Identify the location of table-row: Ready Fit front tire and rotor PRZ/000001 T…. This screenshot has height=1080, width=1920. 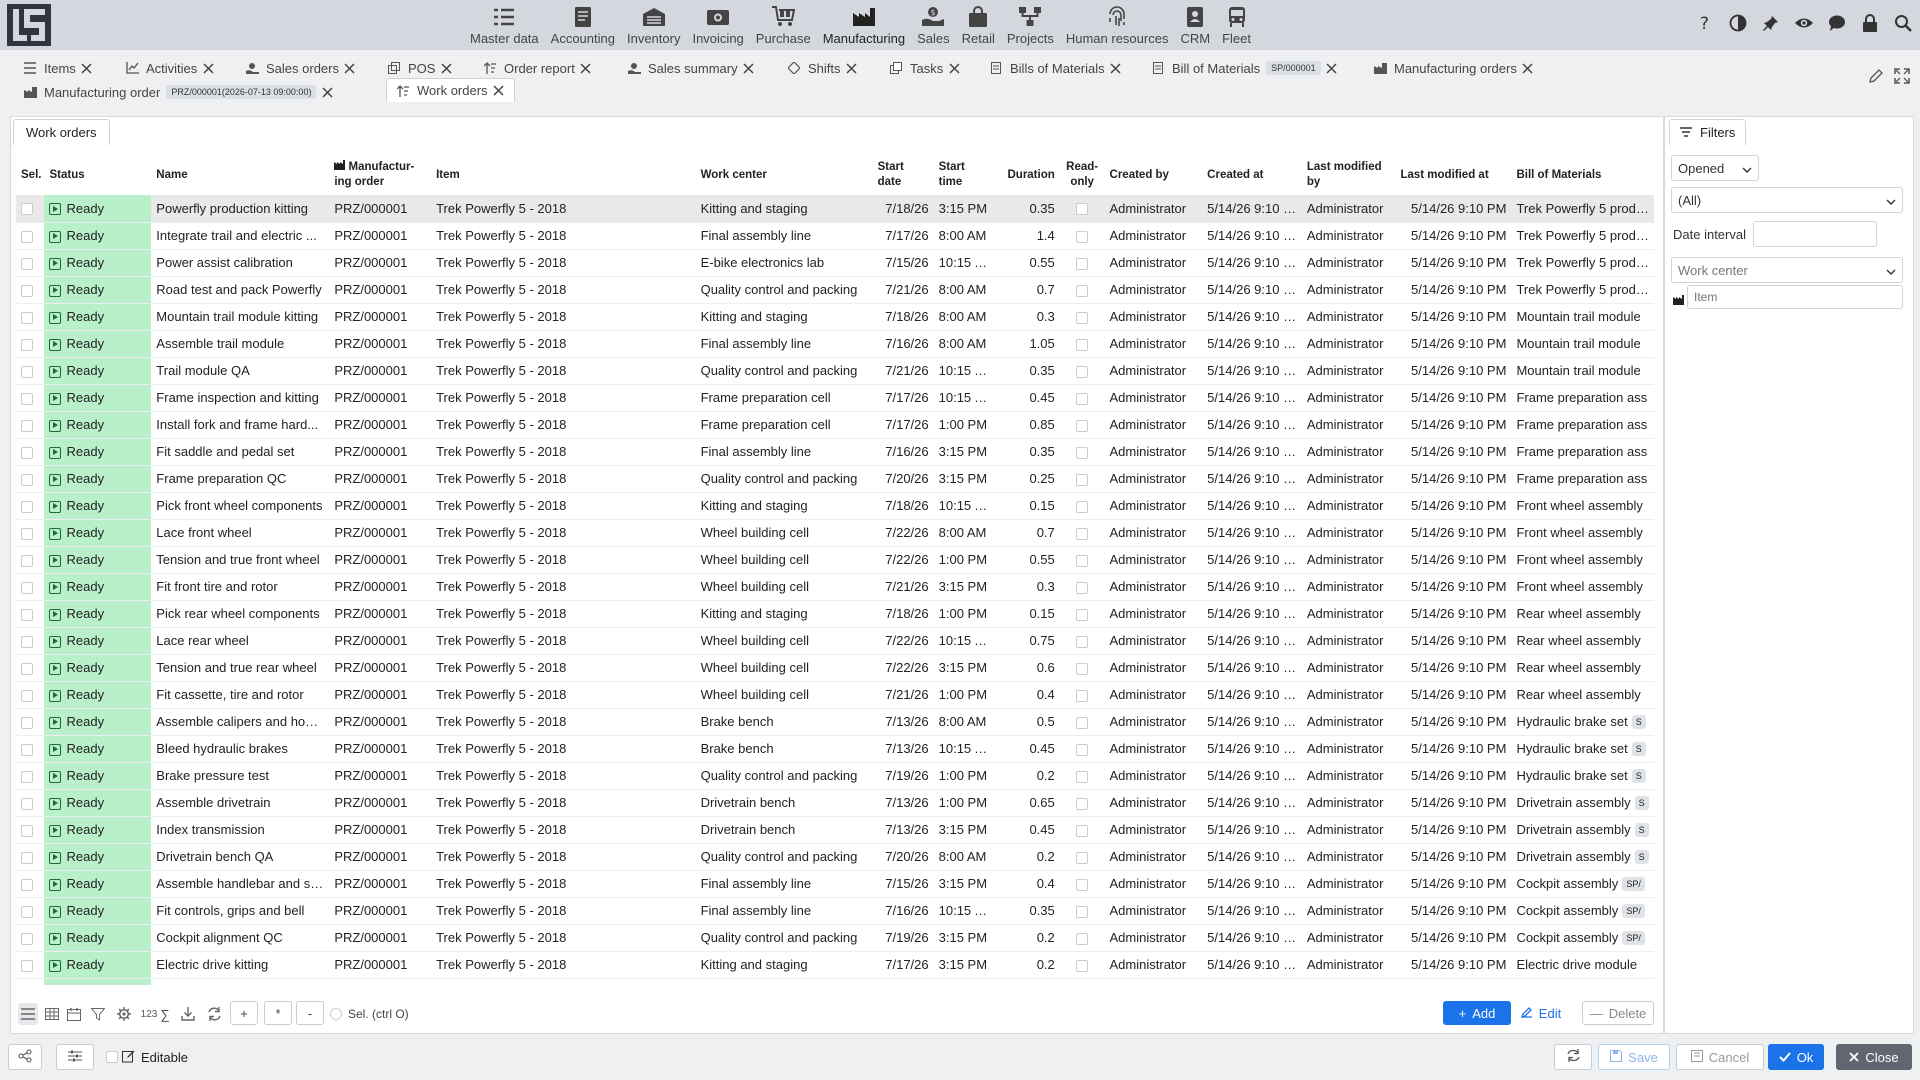
(835, 587).